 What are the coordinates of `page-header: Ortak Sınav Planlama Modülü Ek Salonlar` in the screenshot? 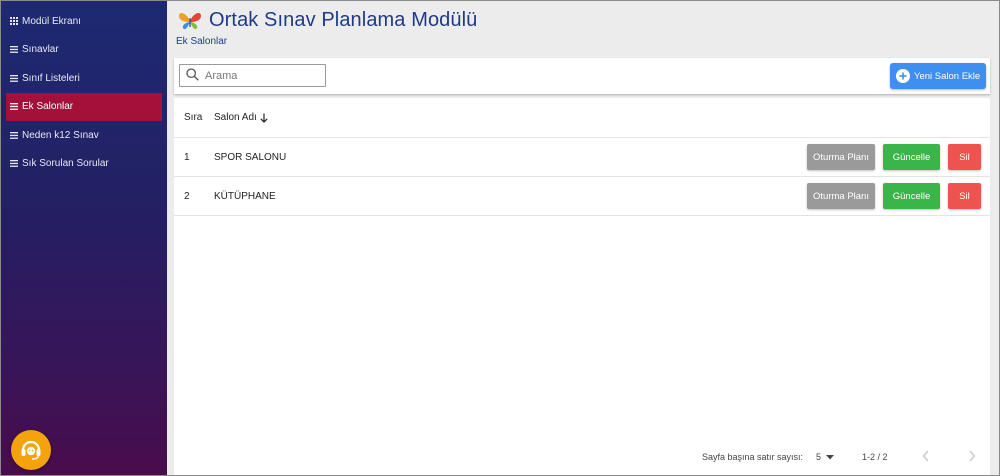 It's located at (583, 29).